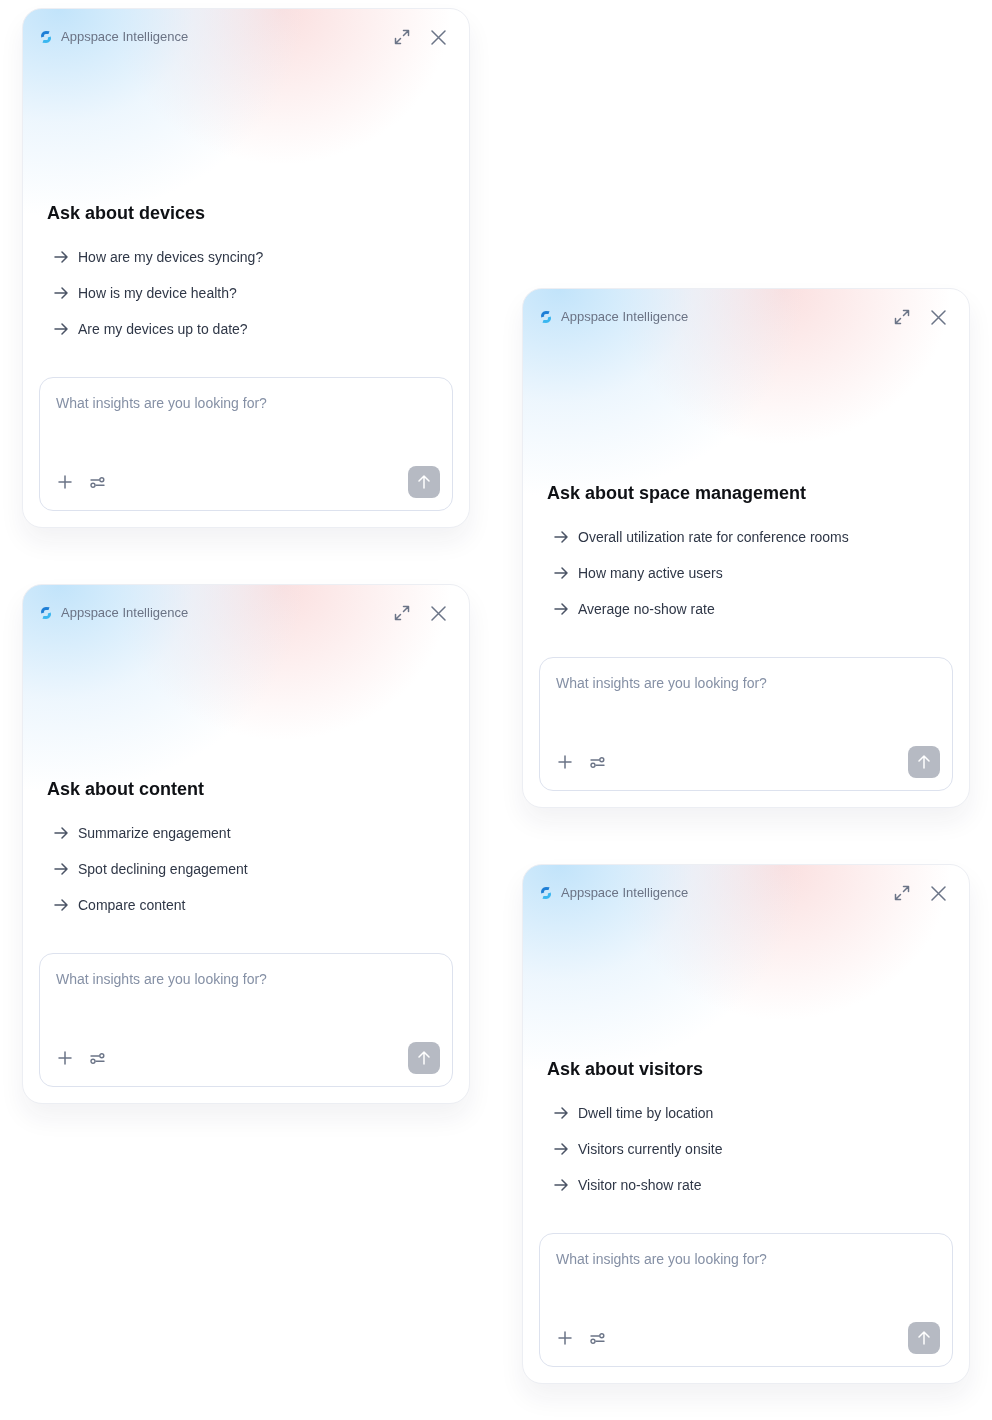 The image size is (992, 1420). What do you see at coordinates (634, 573) in the screenshot?
I see `suggestion-item: How many active users` at bounding box center [634, 573].